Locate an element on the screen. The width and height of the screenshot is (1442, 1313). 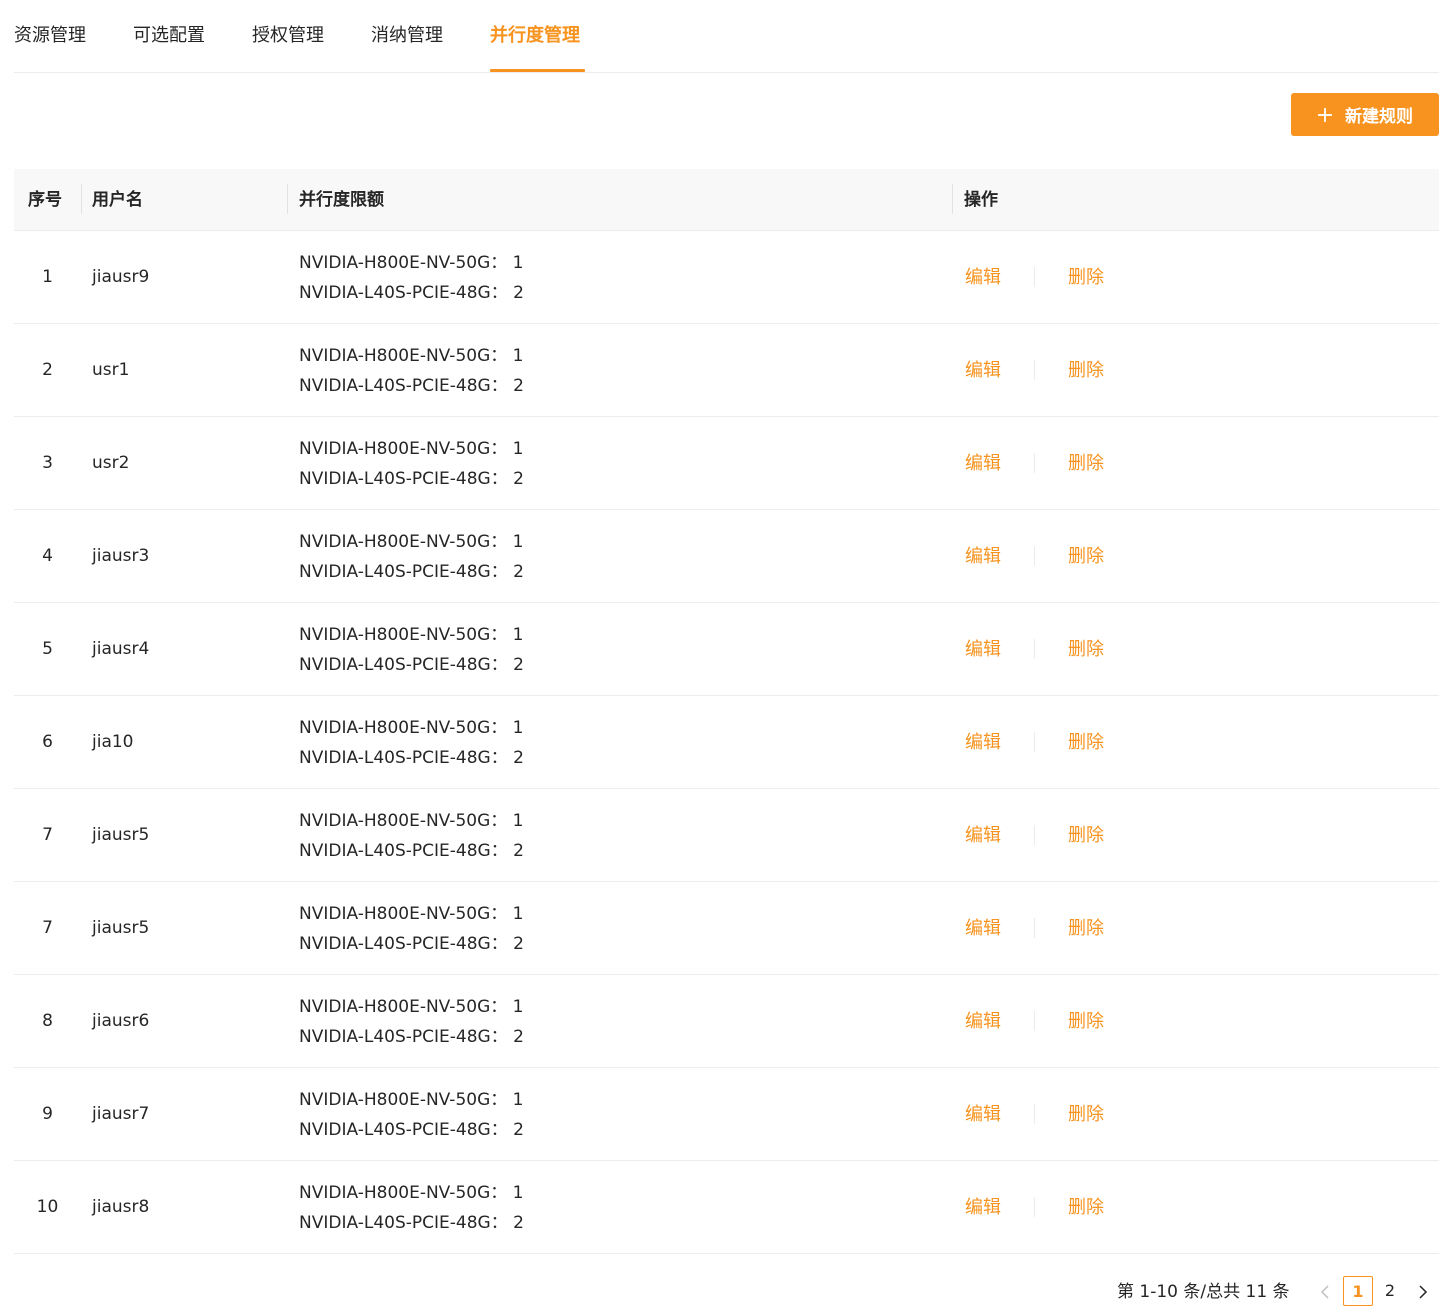
header-username: 用户名 is located at coordinates (117, 200).